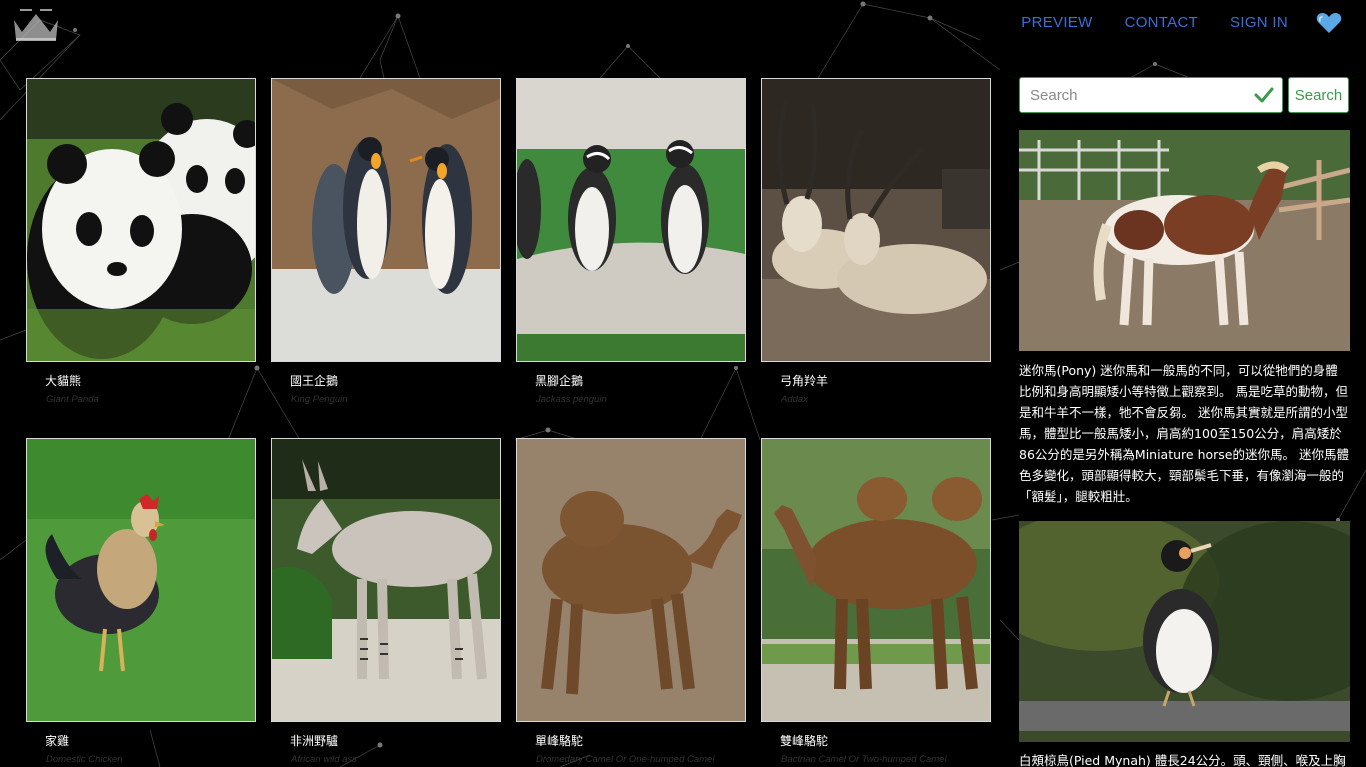 This screenshot has width=1366, height=767. I want to click on mynah-photo, so click(1184, 631).